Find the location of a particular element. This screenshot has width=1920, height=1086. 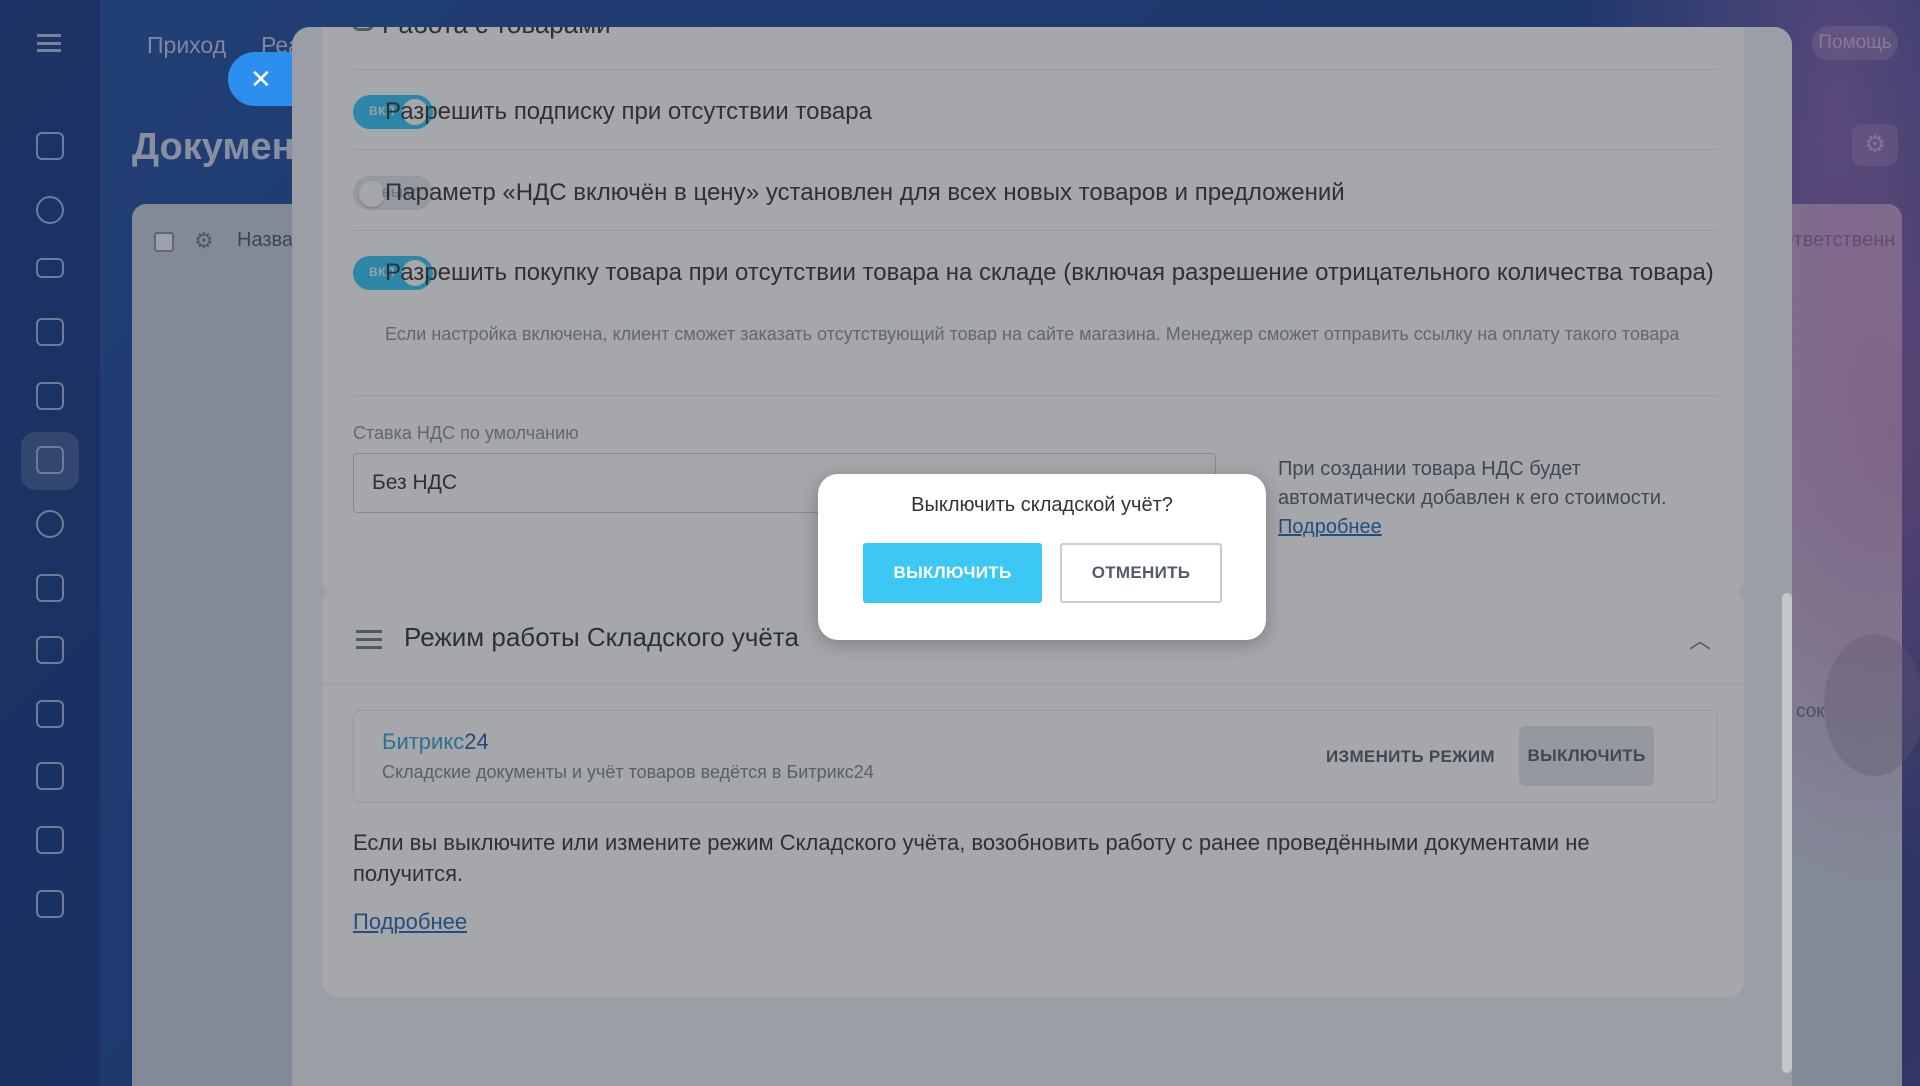

close-slider-button: ✕ is located at coordinates (263, 79).